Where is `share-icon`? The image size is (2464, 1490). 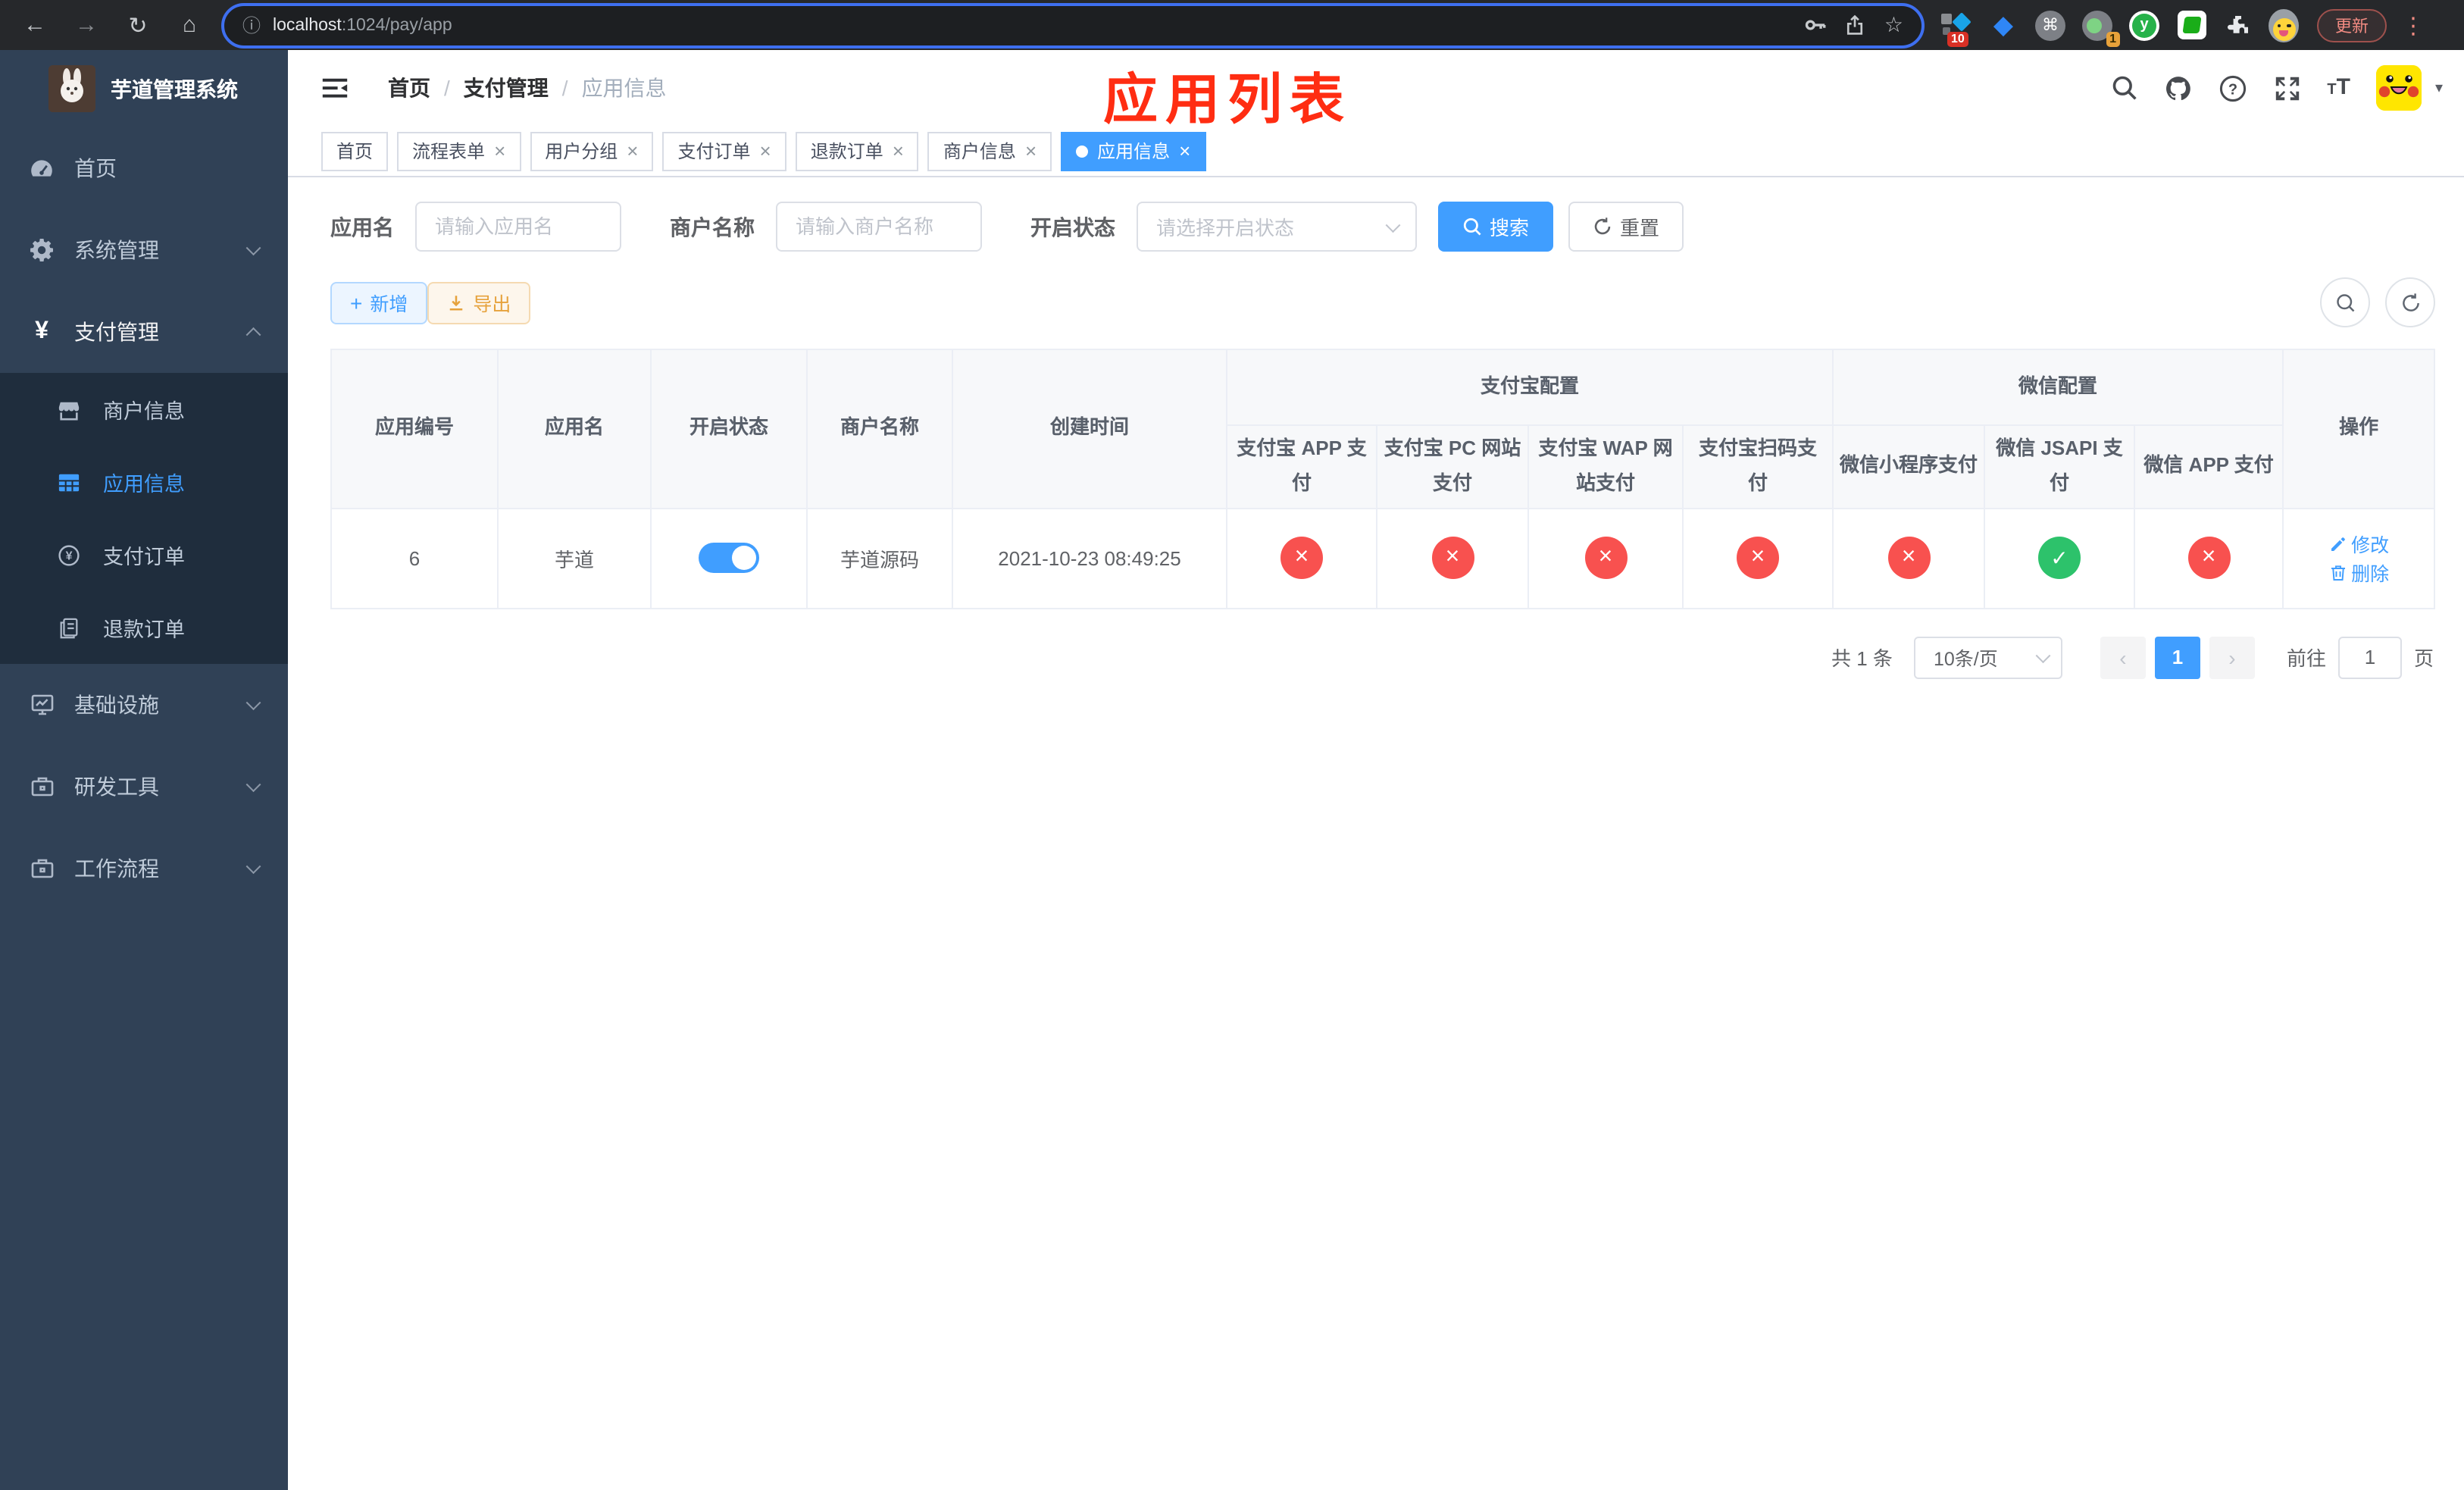
share-icon is located at coordinates (1855, 25).